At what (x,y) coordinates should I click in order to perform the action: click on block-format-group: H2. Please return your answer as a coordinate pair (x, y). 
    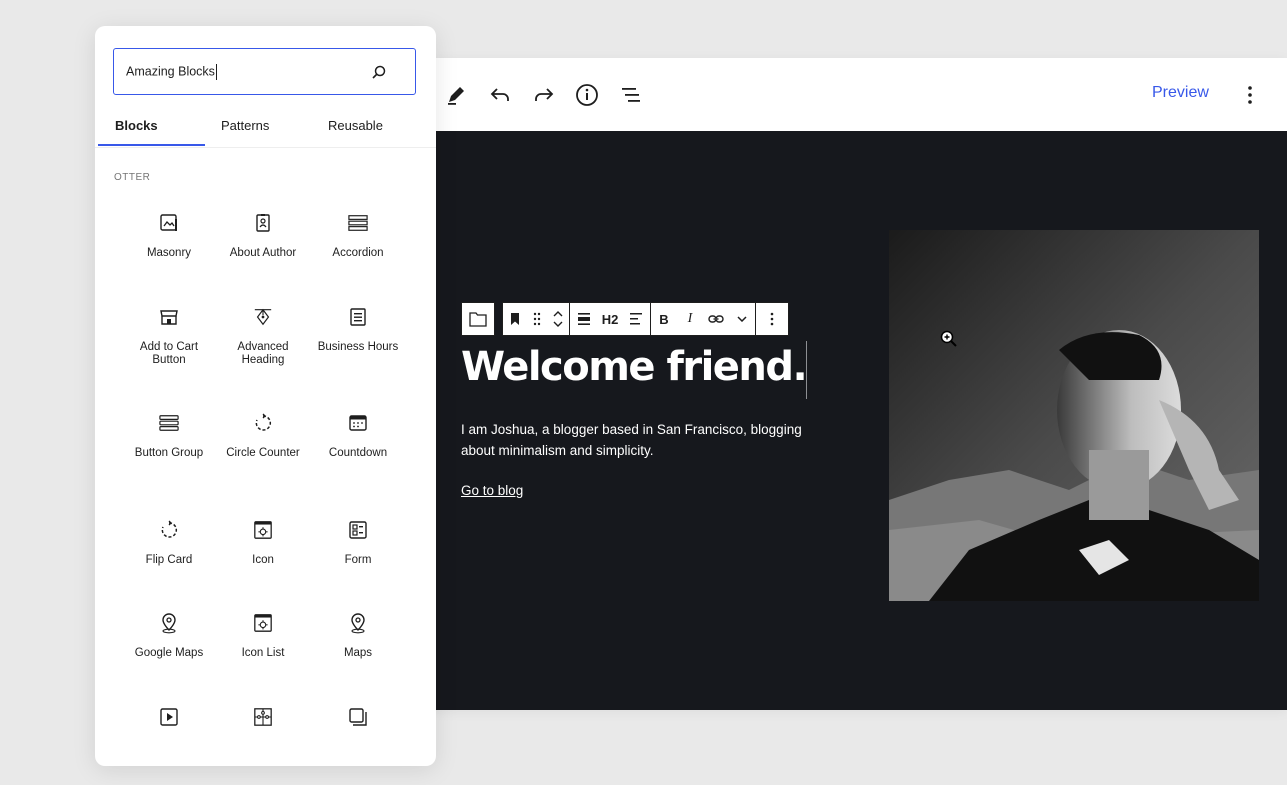
    Looking at the image, I should click on (610, 319).